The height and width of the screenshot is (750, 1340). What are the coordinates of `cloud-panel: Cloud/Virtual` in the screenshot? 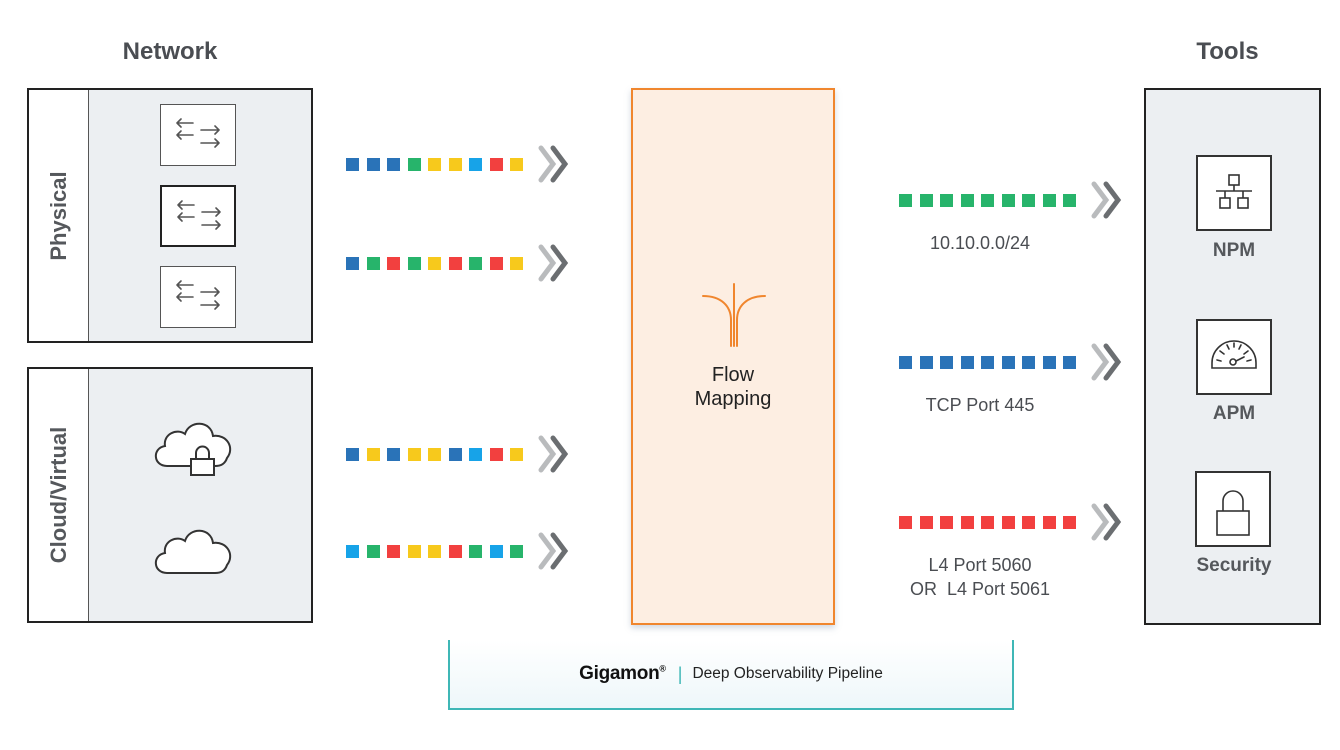 It's located at (170, 495).